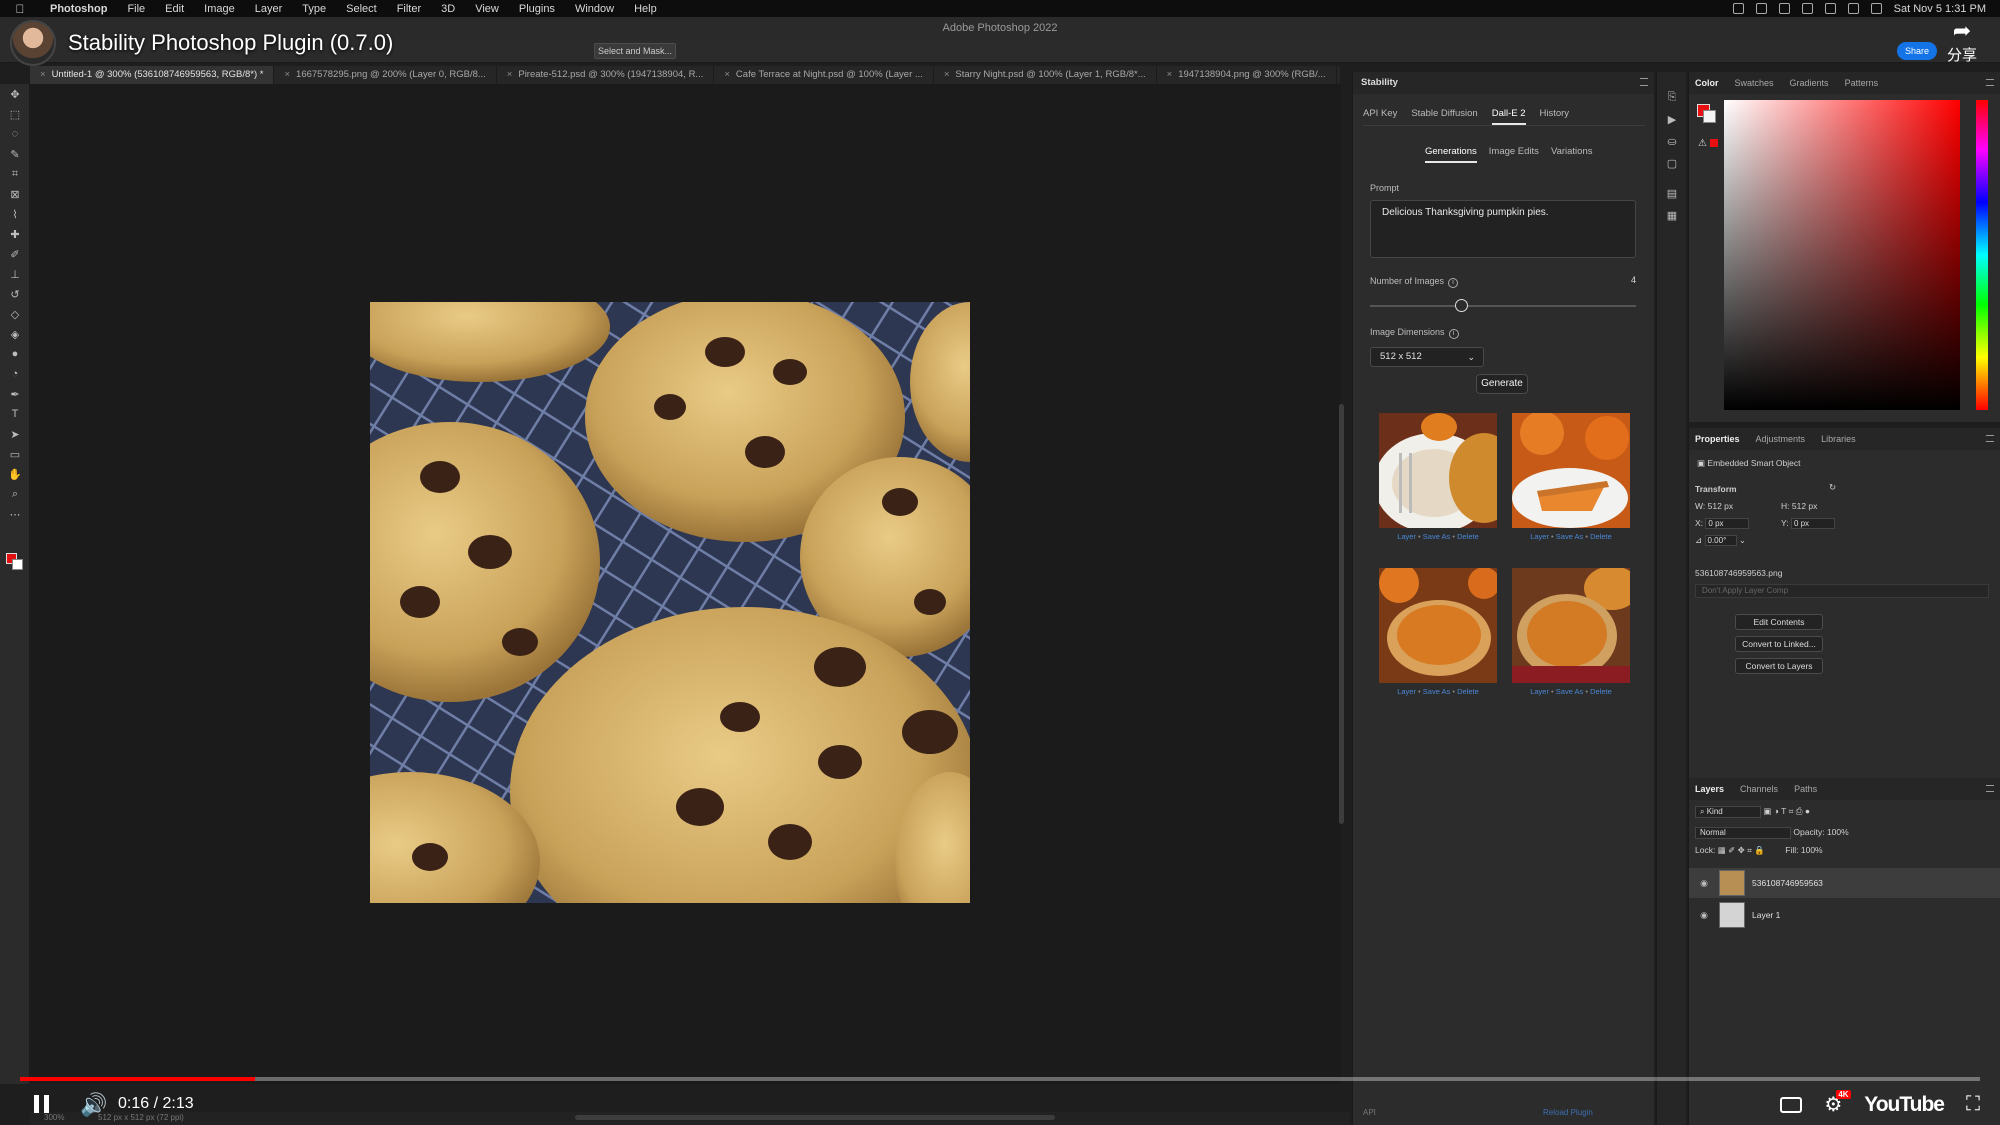 The height and width of the screenshot is (1125, 2000). Describe the element at coordinates (1672, 193) in the screenshot. I see `layer-comps-icon: ▤` at that location.